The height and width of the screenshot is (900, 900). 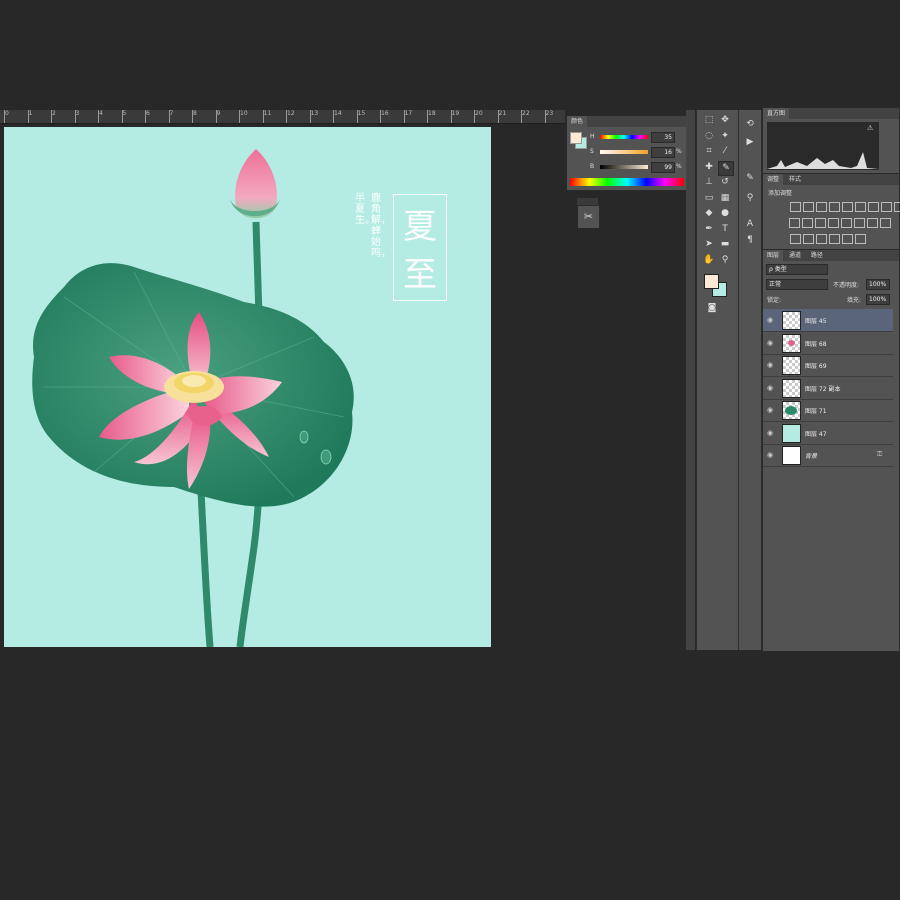 I want to click on tool-preset-button: ✂, so click(x=588, y=217).